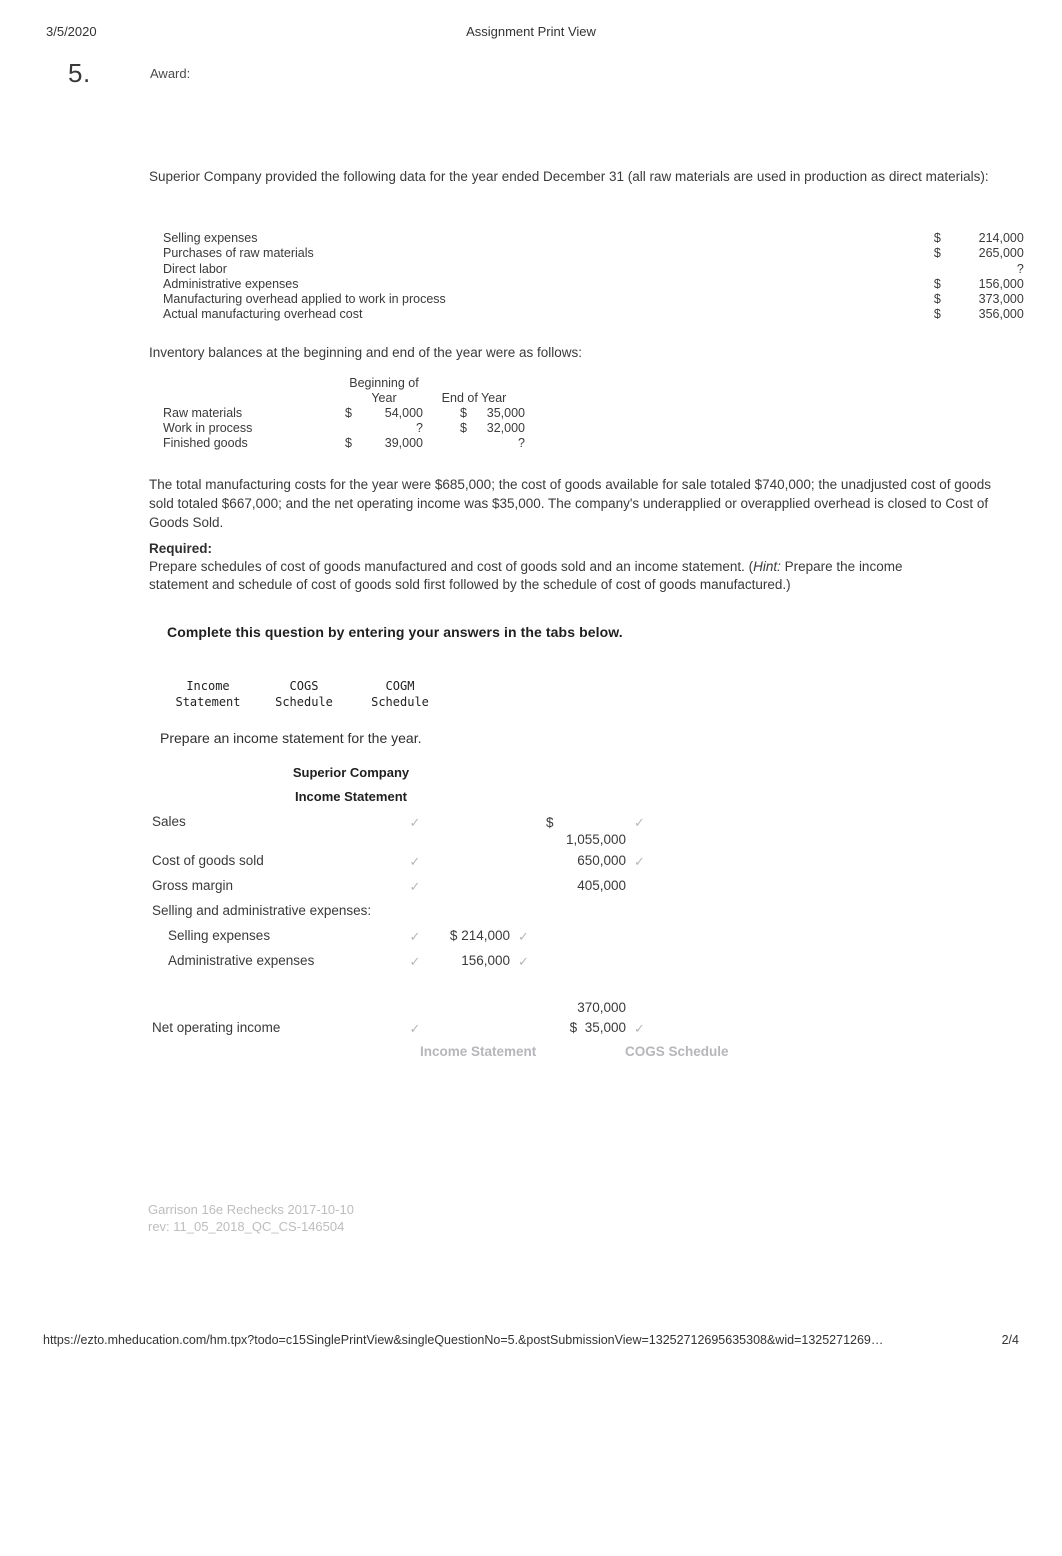 This screenshot has width=1062, height=1556. I want to click on is-row-amount1: $ 214,000, so click(473, 935).